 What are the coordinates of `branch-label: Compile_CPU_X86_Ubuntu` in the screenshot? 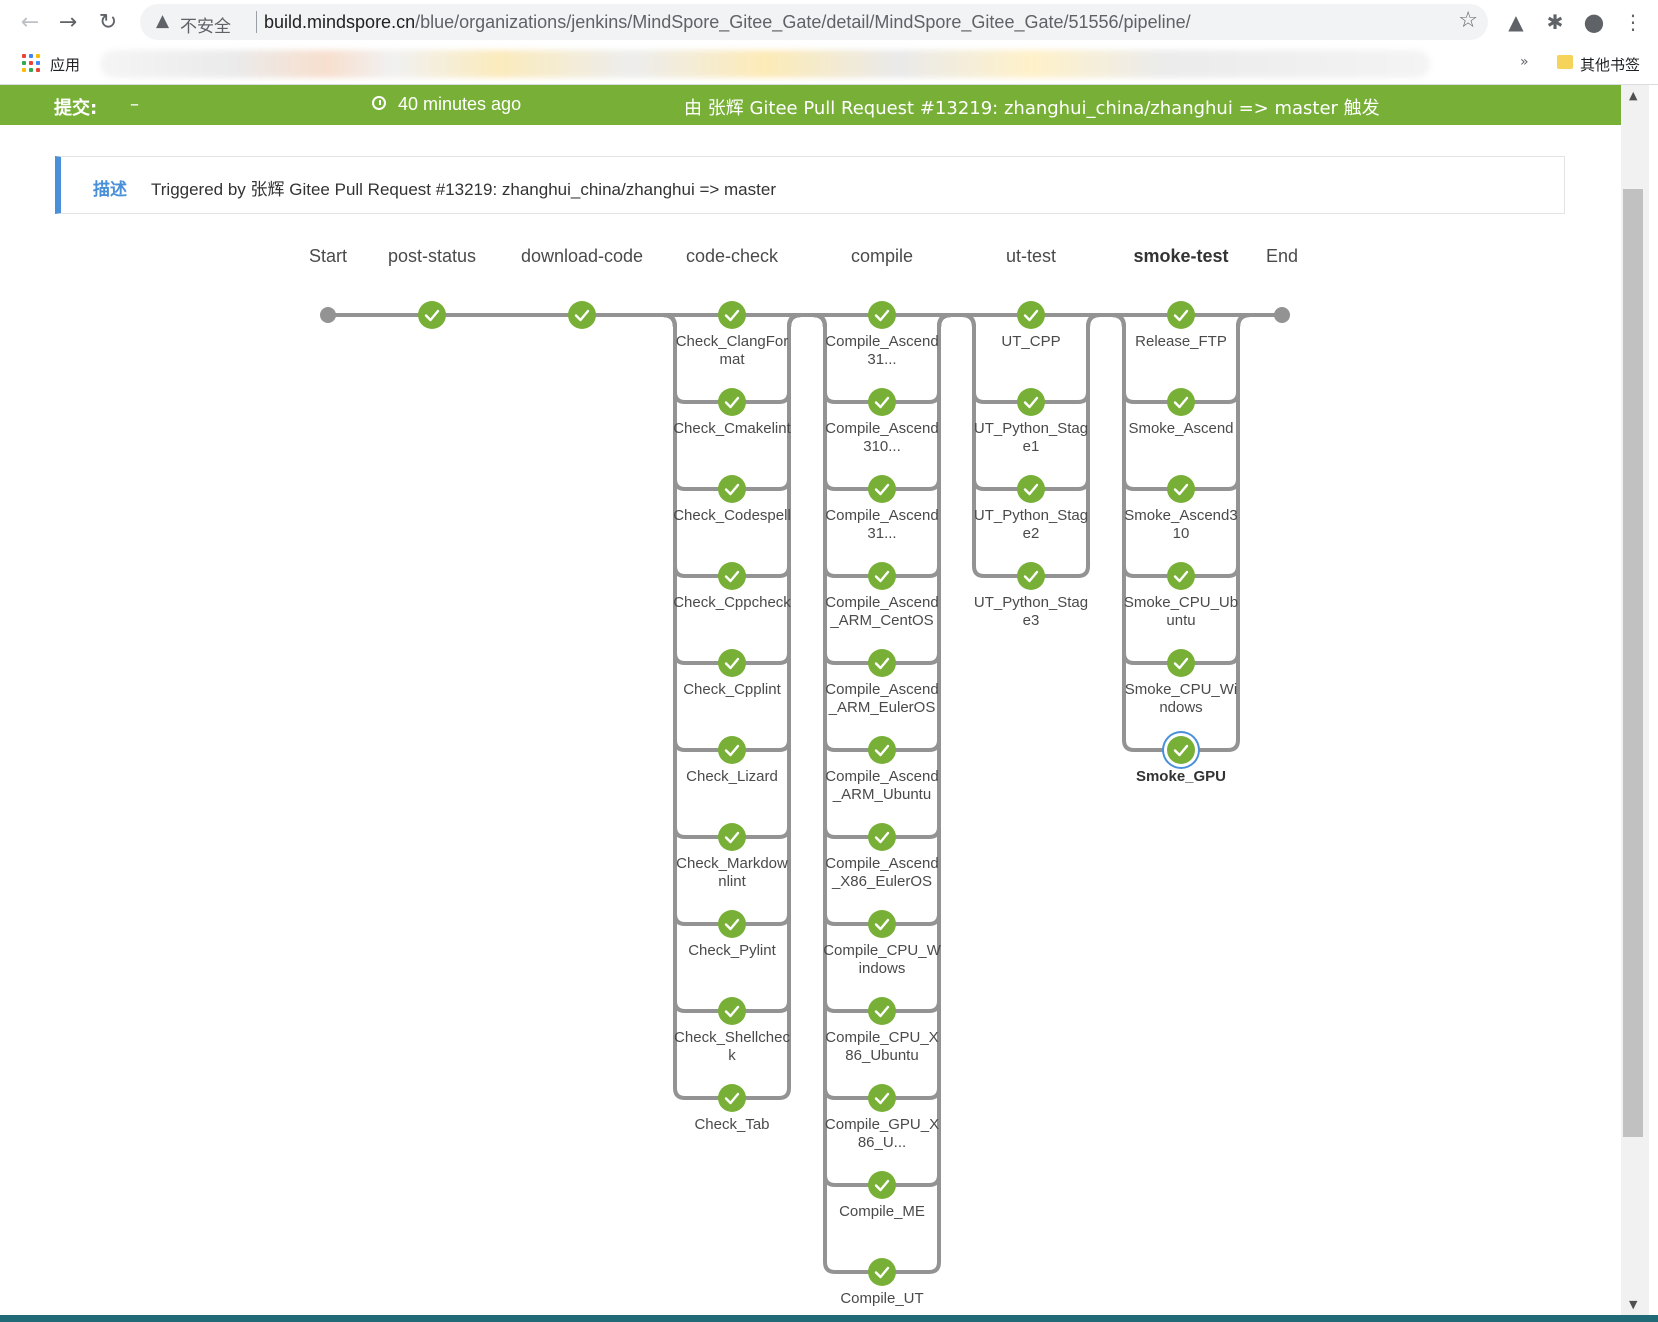 It's located at (882, 1046).